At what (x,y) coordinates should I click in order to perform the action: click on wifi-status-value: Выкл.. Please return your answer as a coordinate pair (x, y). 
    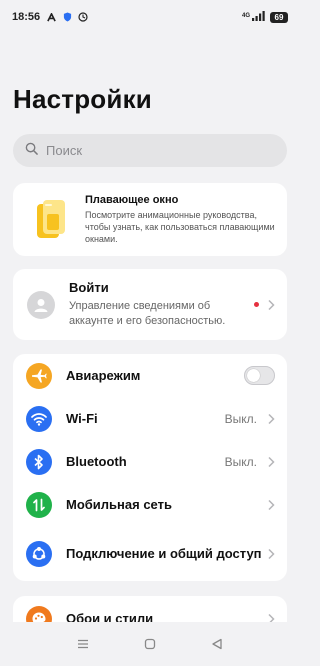
    Looking at the image, I should click on (240, 418).